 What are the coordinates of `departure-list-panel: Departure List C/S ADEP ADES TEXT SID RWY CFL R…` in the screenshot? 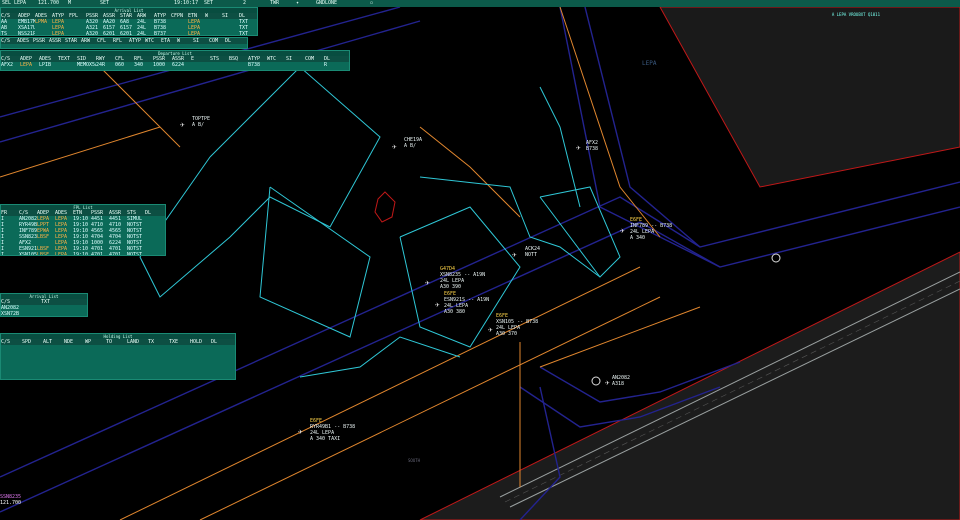 It's located at (175, 60).